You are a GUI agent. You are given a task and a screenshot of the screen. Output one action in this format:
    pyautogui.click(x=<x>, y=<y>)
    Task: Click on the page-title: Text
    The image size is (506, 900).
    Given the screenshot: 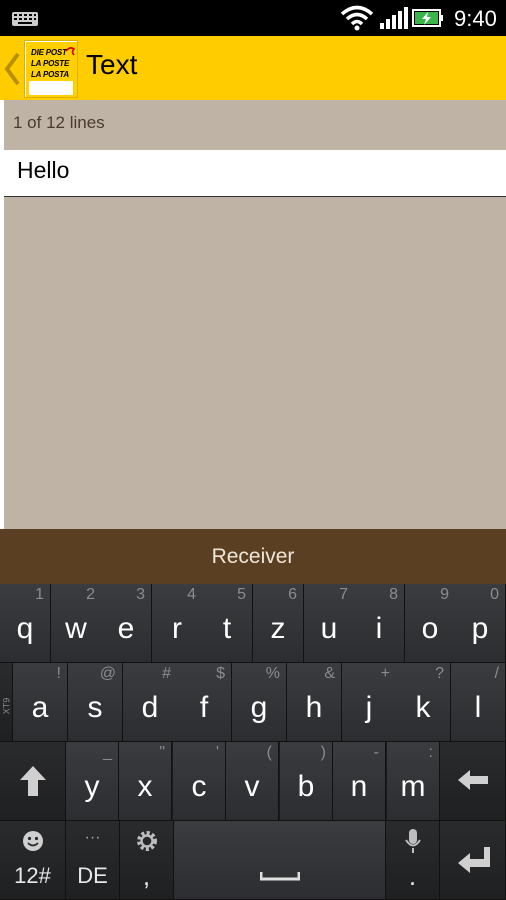 What is the action you would take?
    pyautogui.click(x=112, y=64)
    